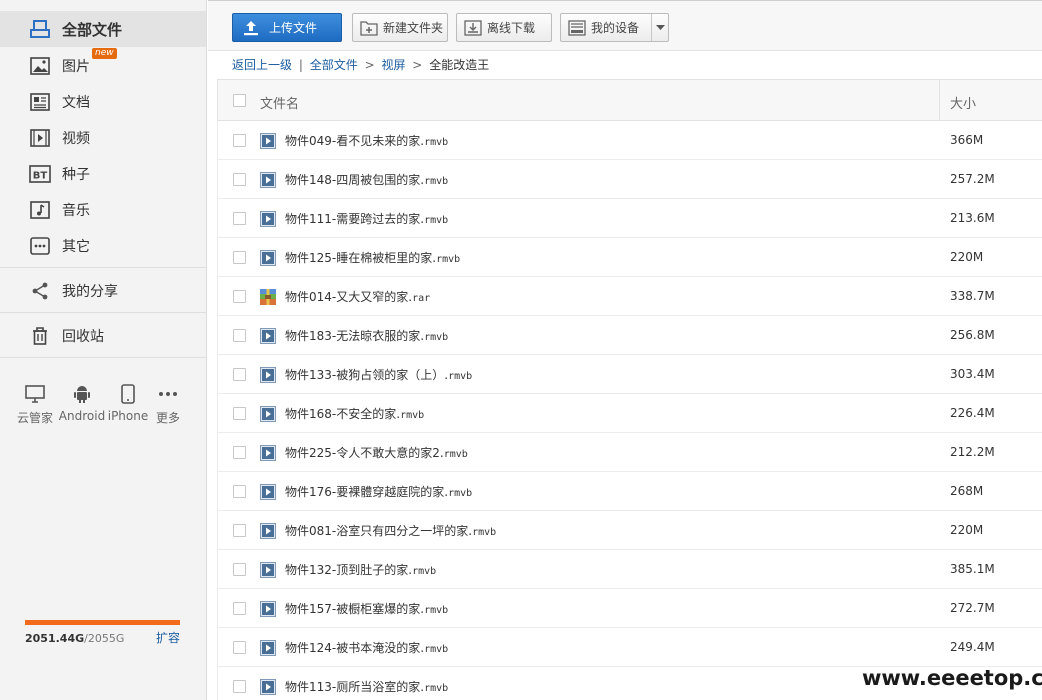  What do you see at coordinates (334, 65) in the screenshot?
I see `breadcrumb-all-files: 全部文件` at bounding box center [334, 65].